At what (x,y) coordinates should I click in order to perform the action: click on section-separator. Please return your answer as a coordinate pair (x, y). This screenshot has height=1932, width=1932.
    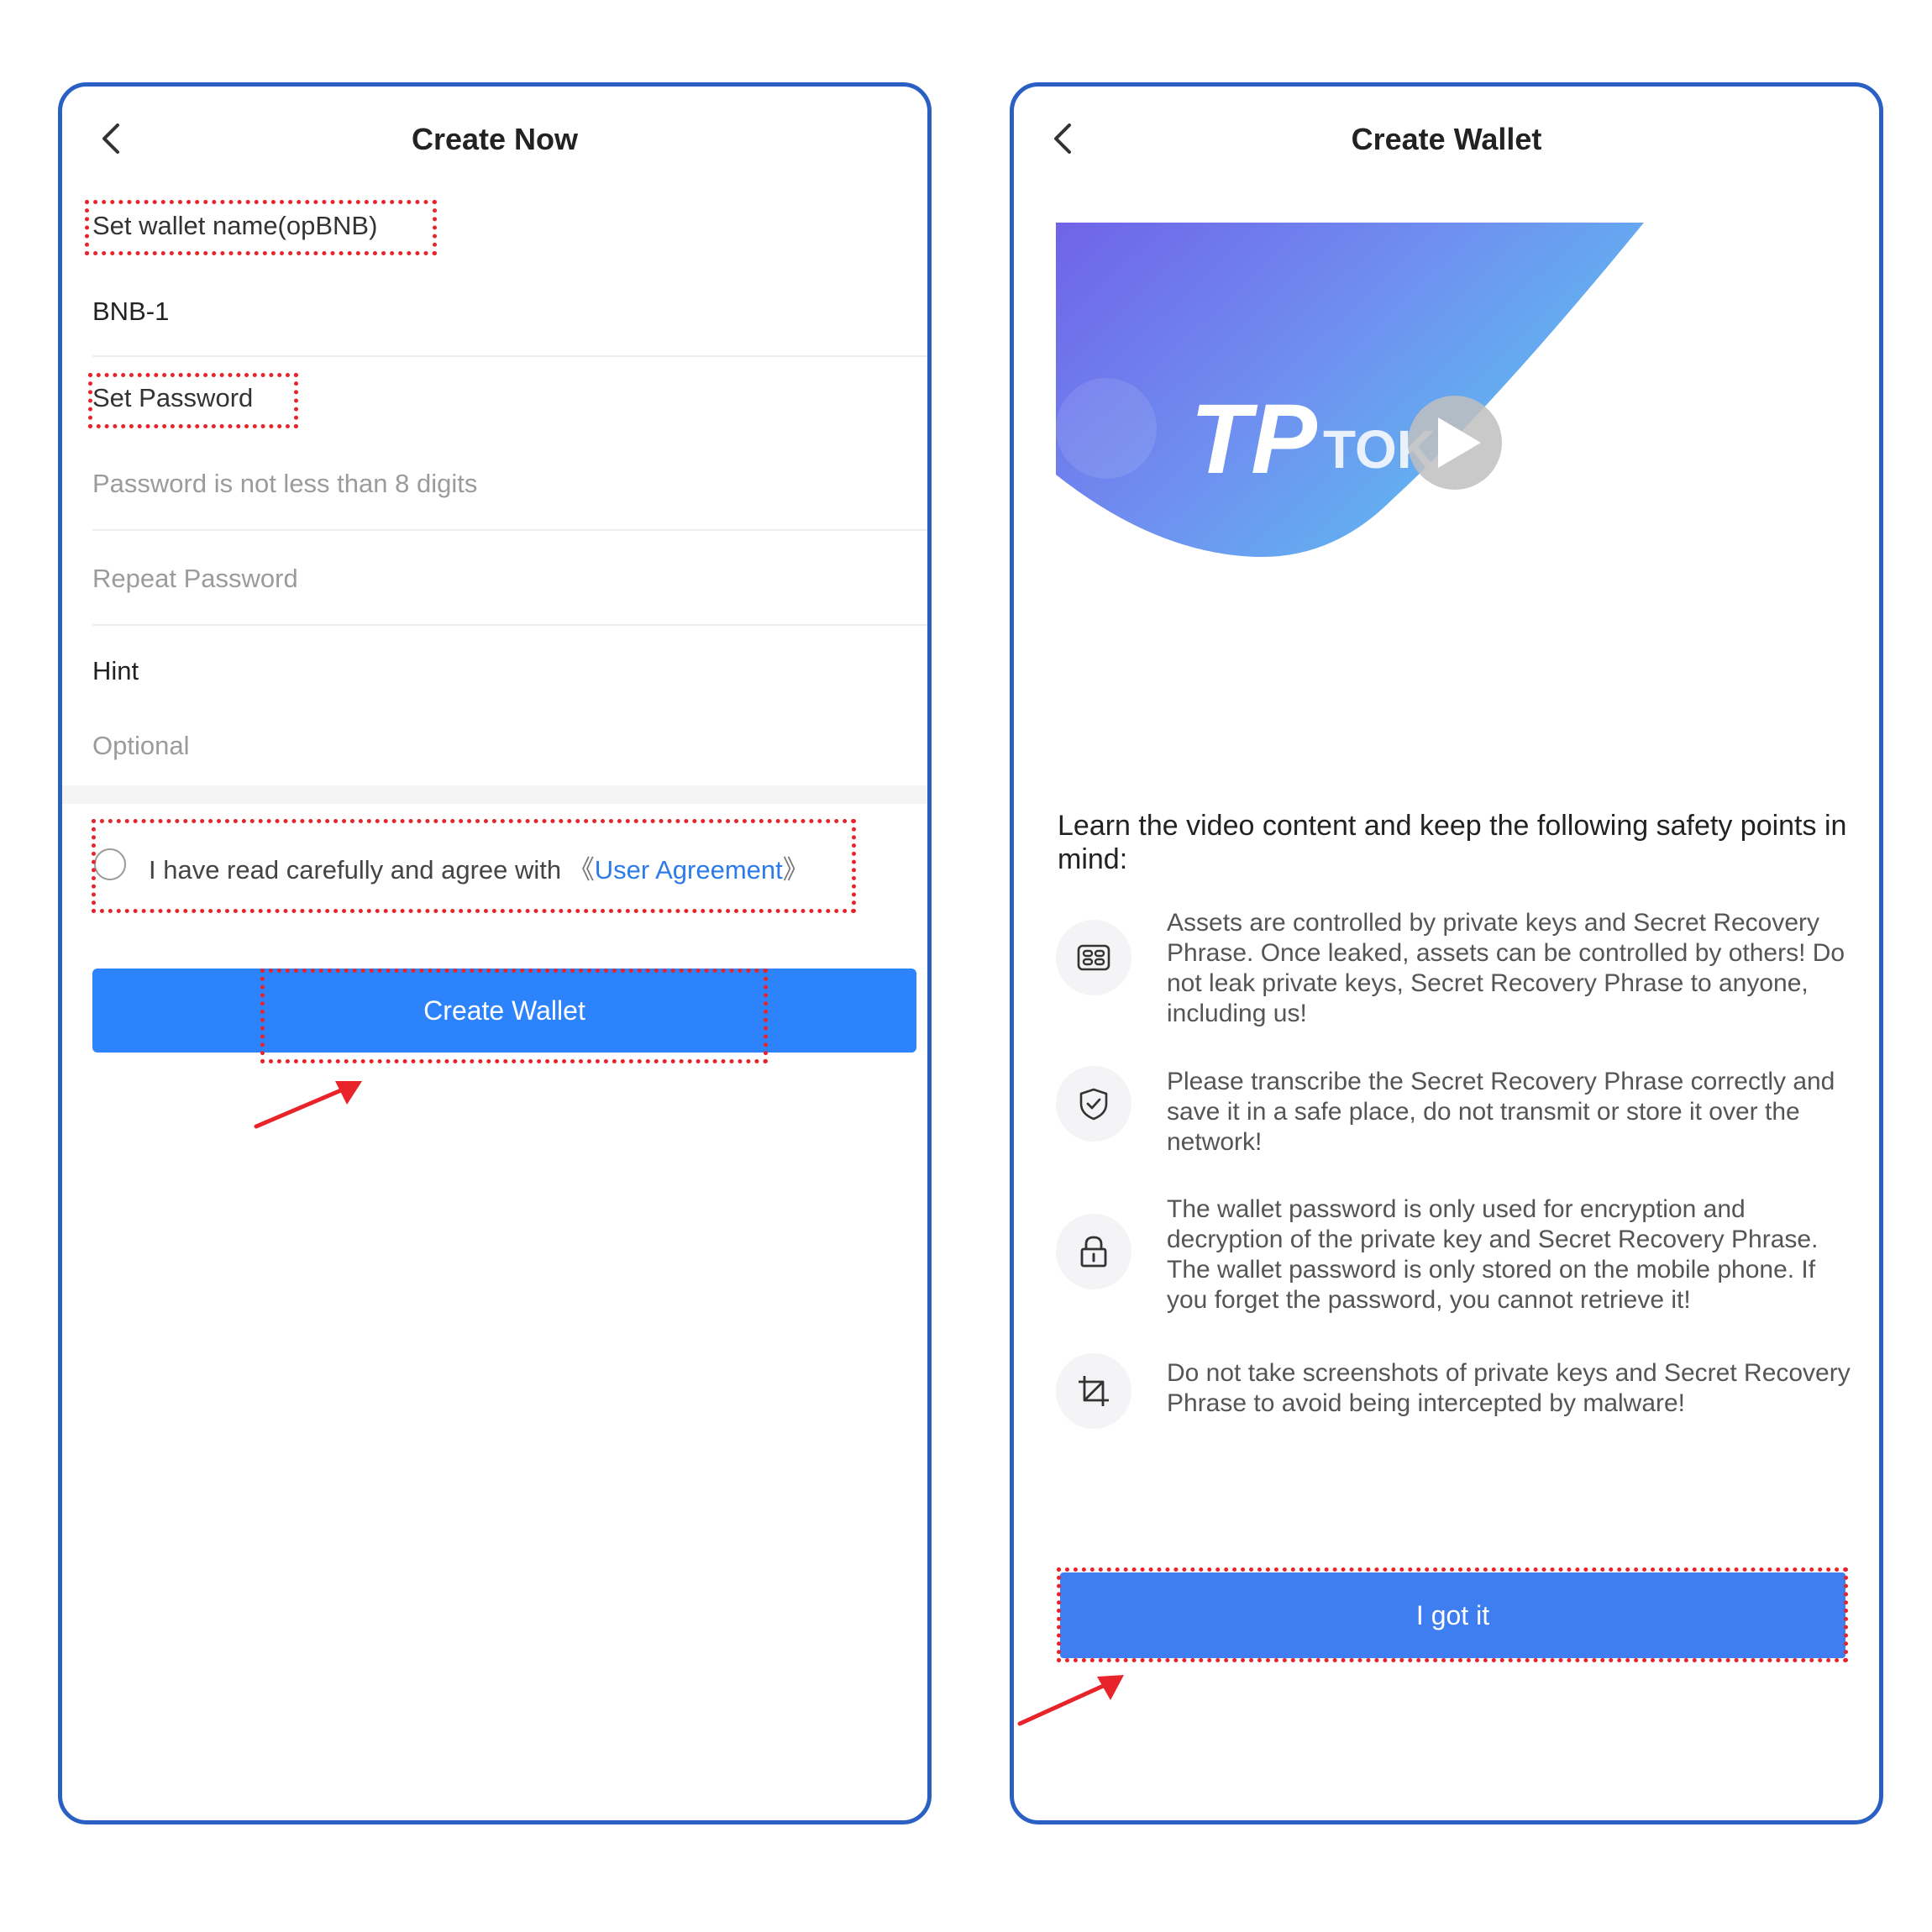
    Looking at the image, I should click on (494, 794).